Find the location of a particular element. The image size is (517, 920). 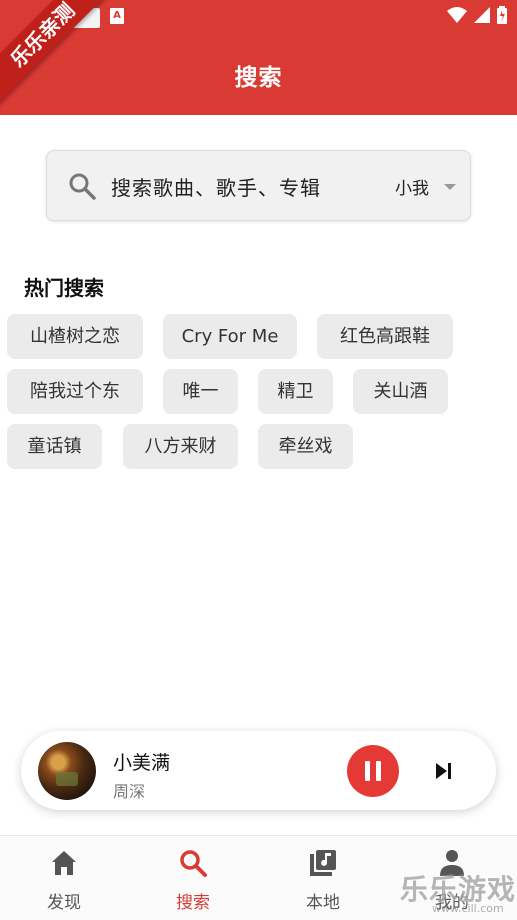

battery-icon is located at coordinates (502, 15).